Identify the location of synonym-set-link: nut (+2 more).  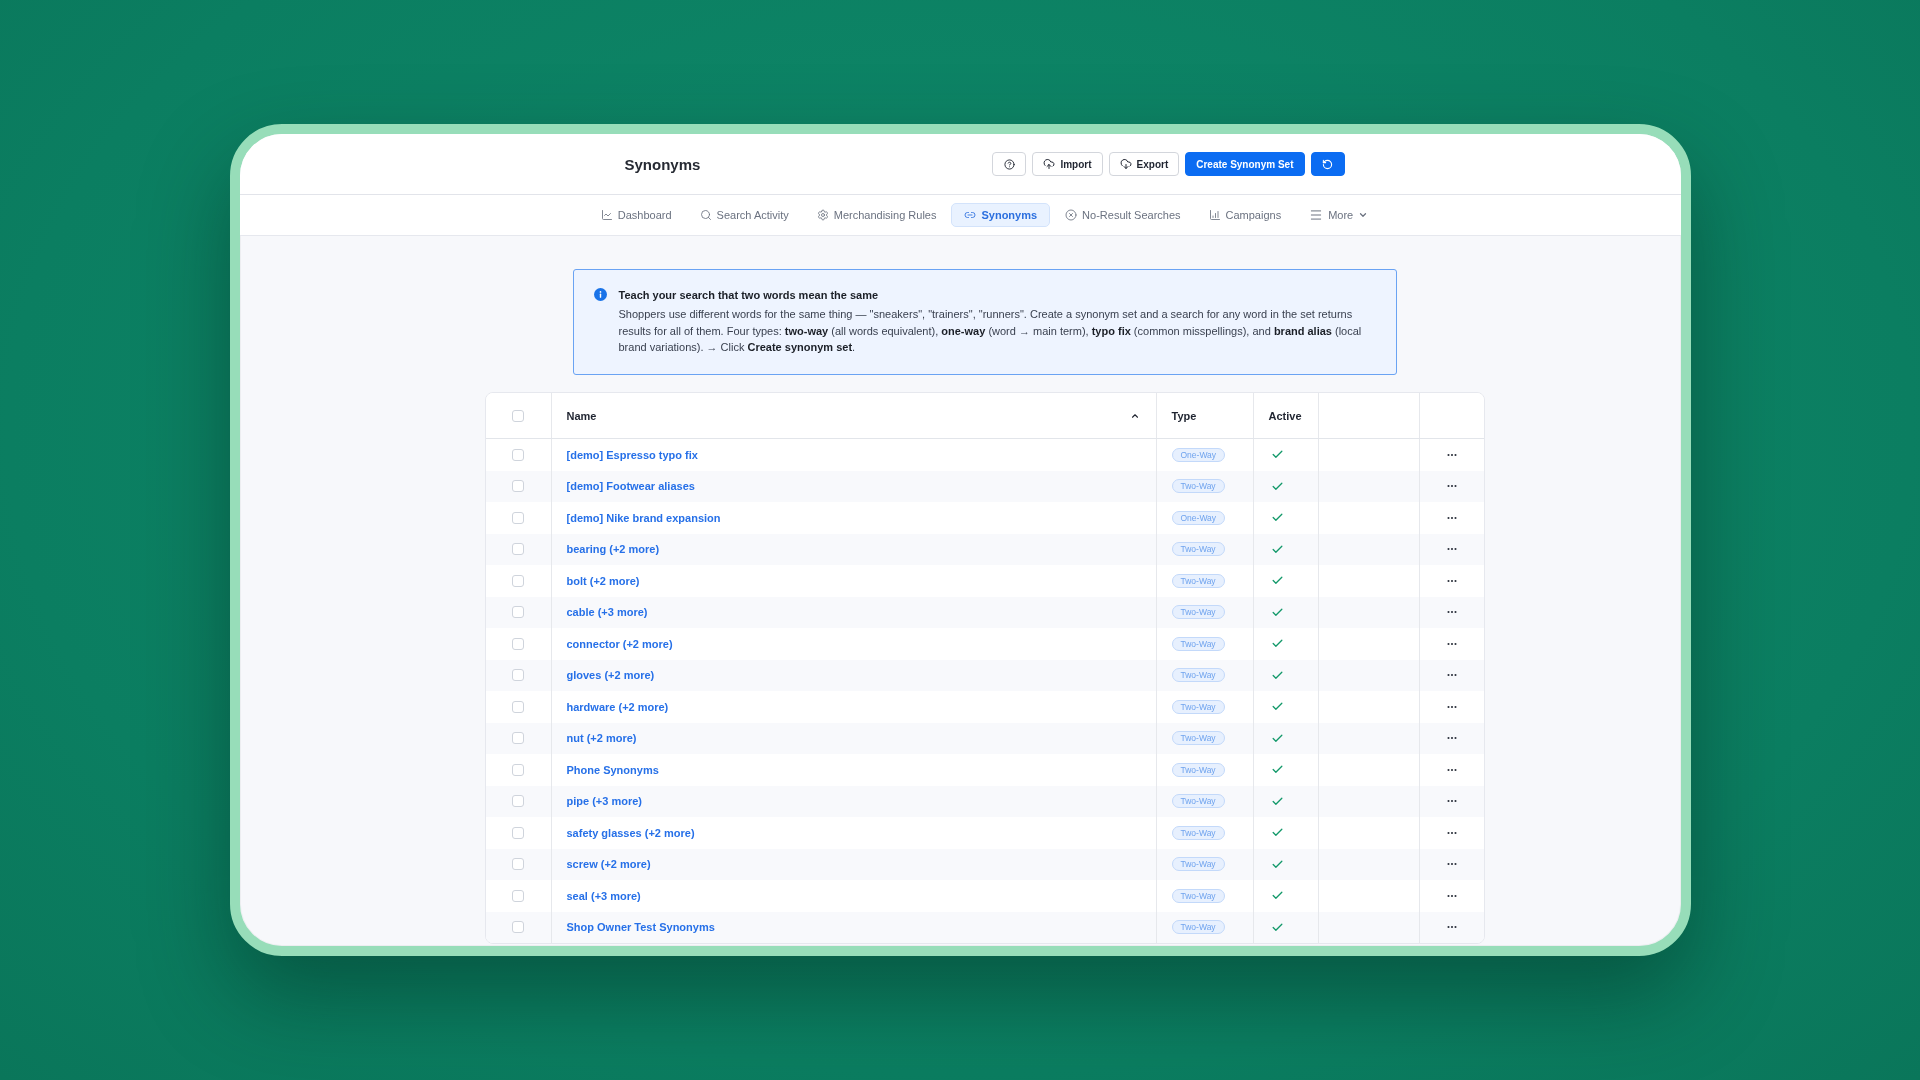
(601, 738).